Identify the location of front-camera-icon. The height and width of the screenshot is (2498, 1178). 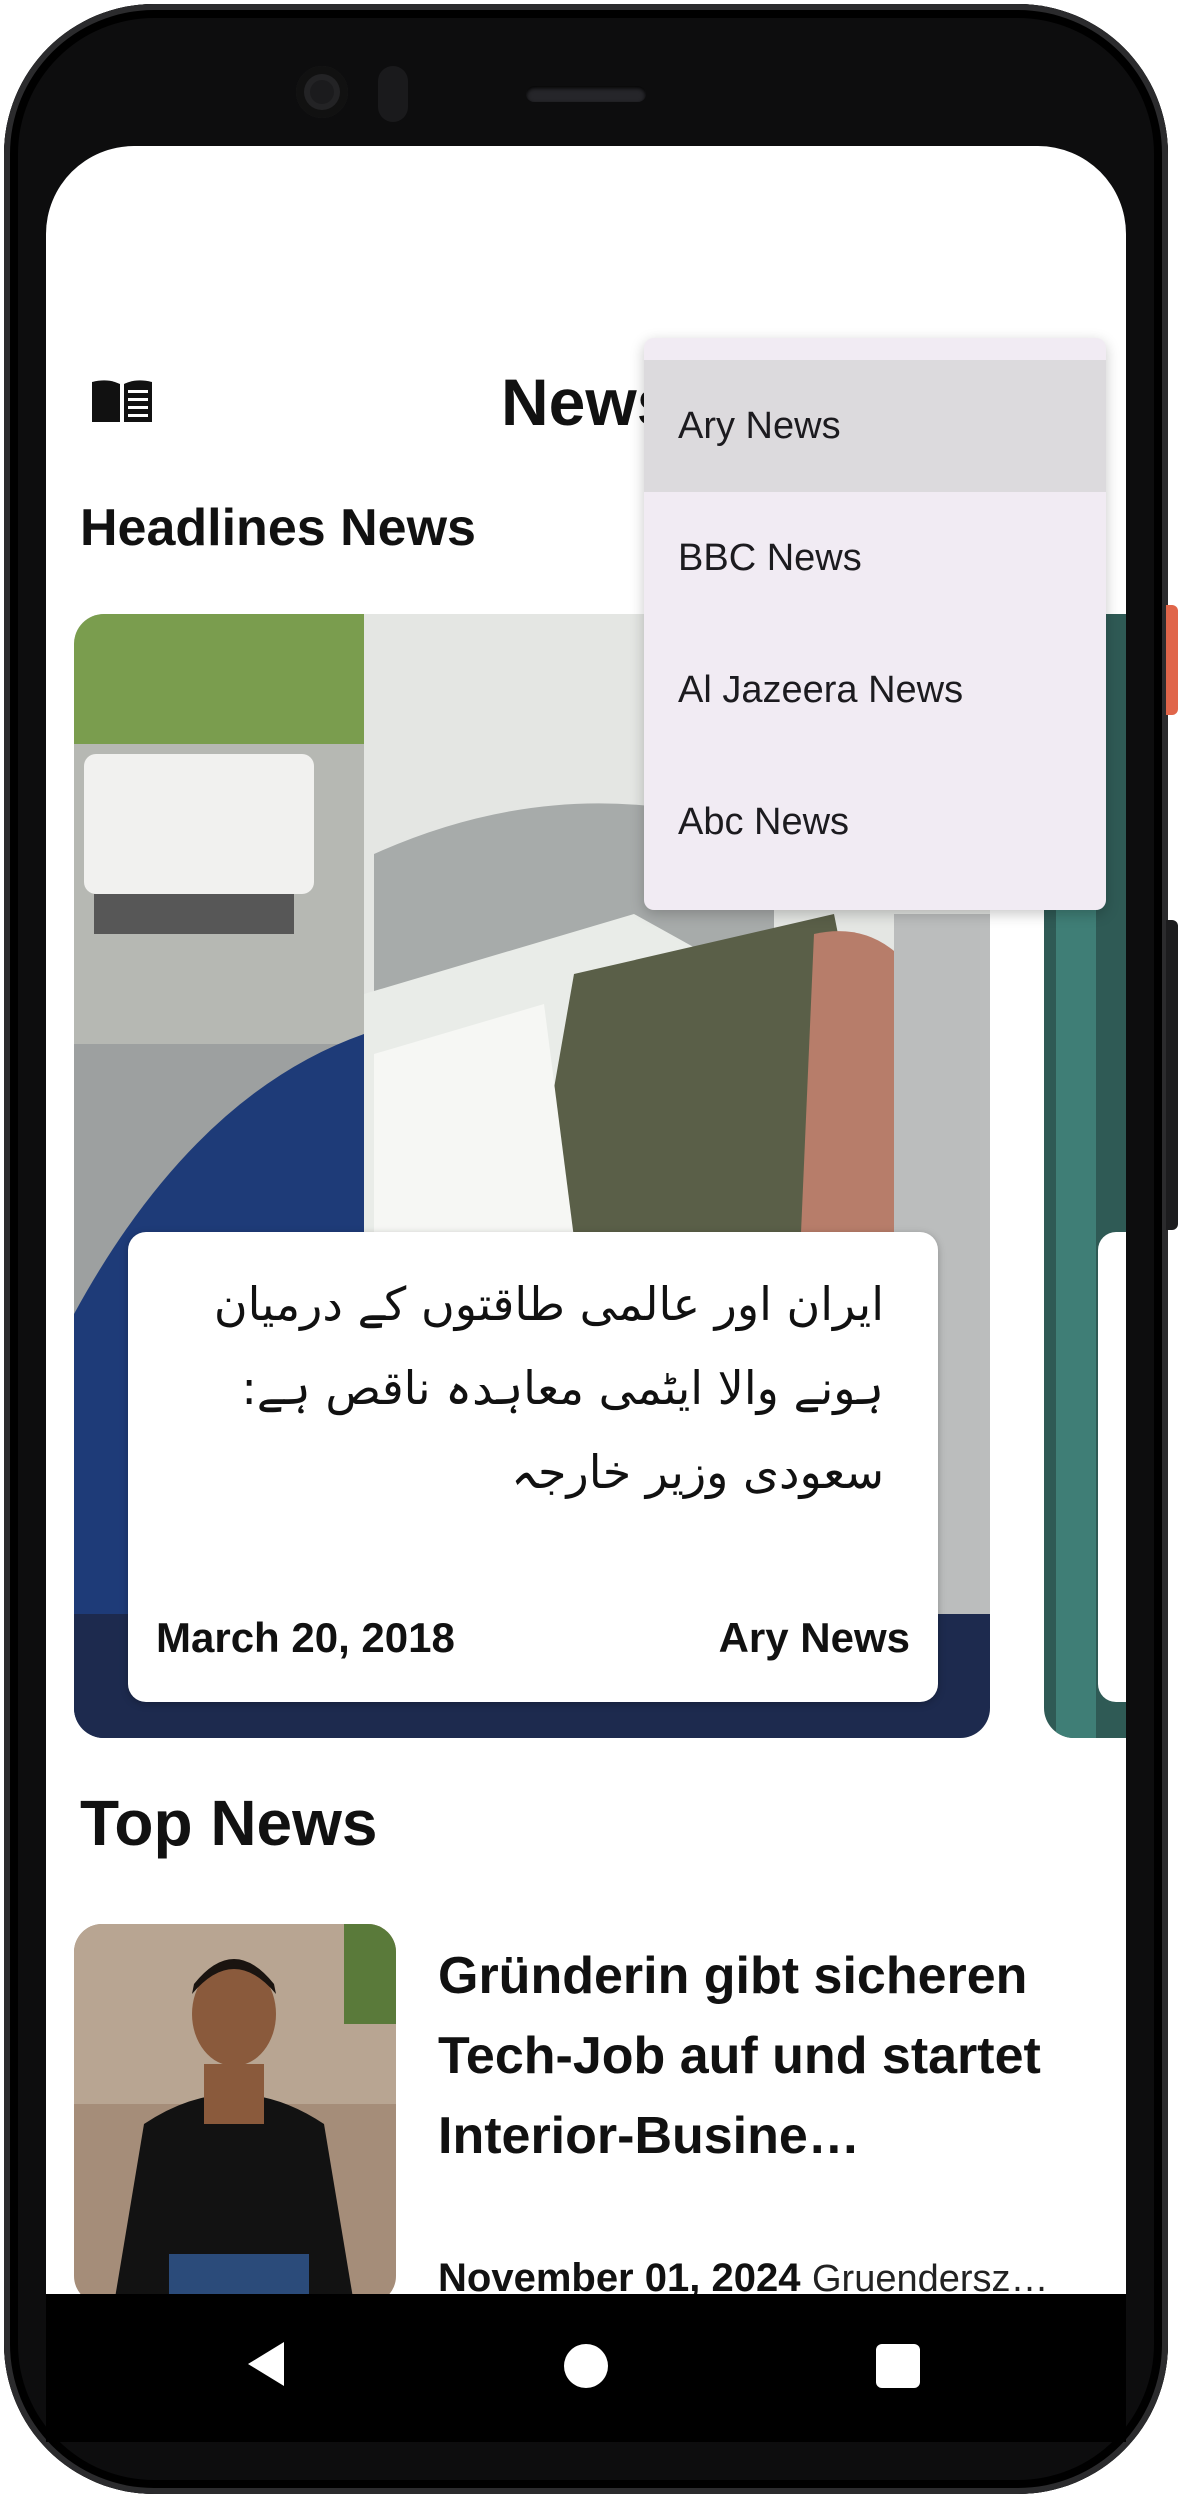
(322, 92).